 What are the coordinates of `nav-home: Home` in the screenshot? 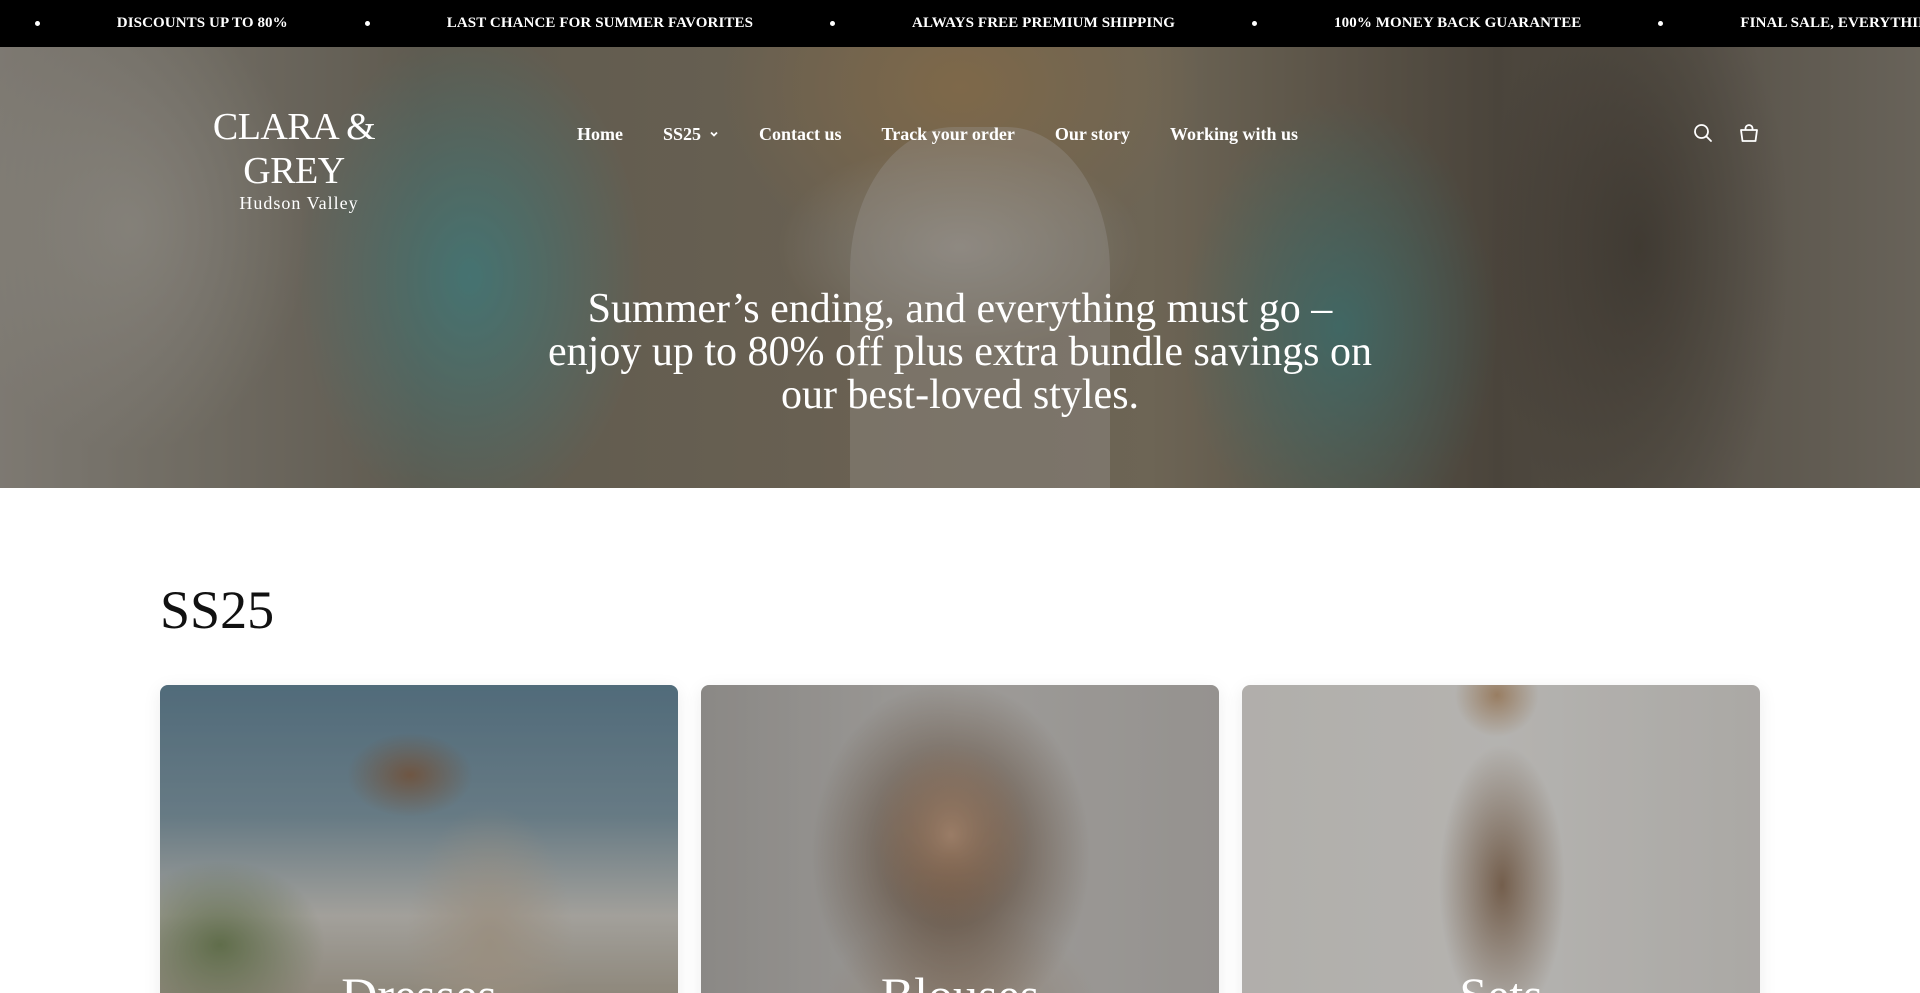 It's located at (600, 134).